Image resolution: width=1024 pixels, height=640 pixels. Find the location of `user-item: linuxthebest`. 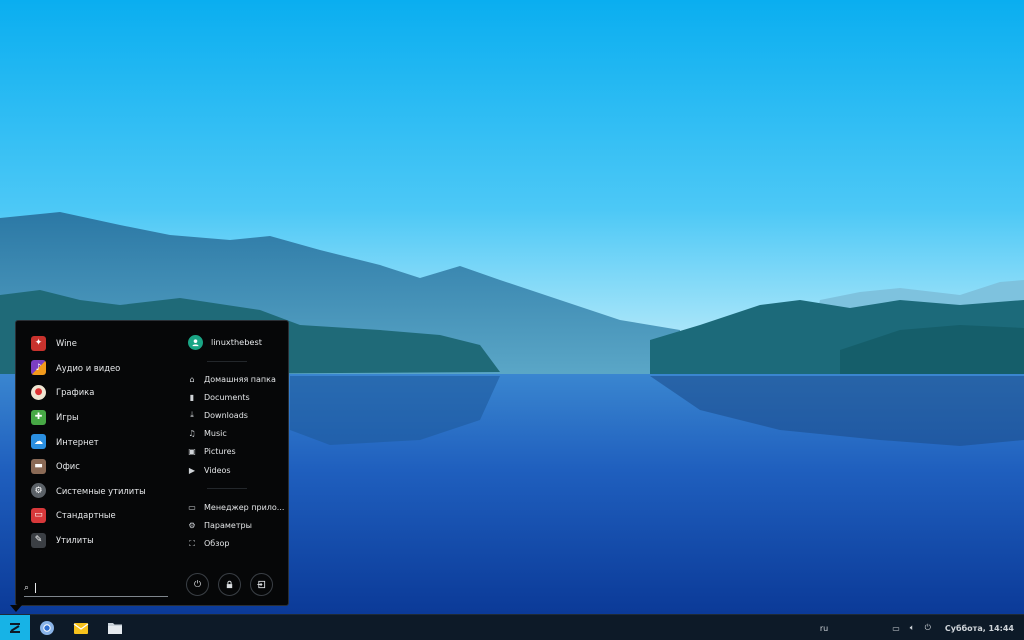

user-item: linuxthebest is located at coordinates (236, 342).